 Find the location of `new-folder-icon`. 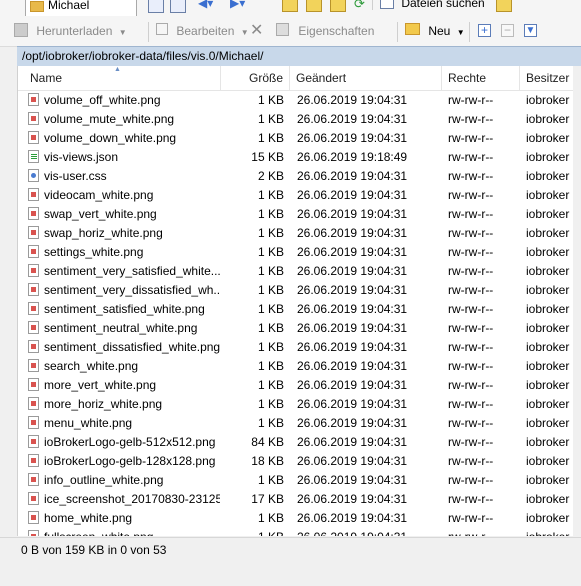

new-folder-icon is located at coordinates (412, 29).